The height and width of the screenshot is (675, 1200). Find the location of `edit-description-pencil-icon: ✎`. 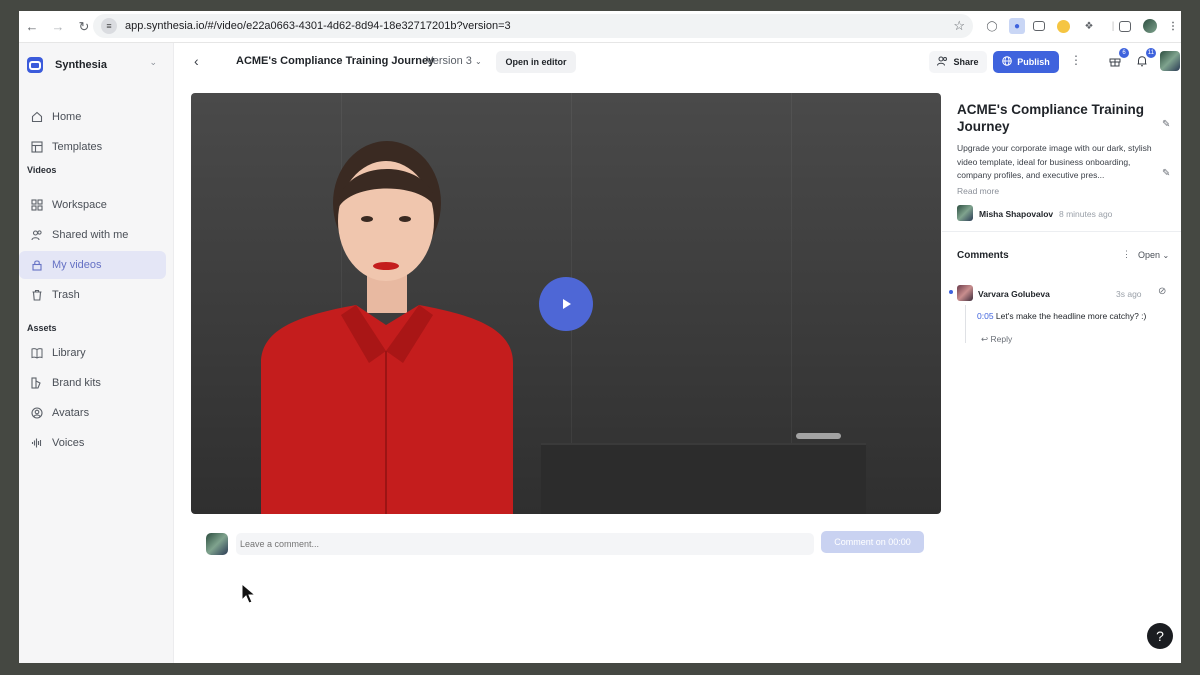

edit-description-pencil-icon: ✎ is located at coordinates (1166, 173).